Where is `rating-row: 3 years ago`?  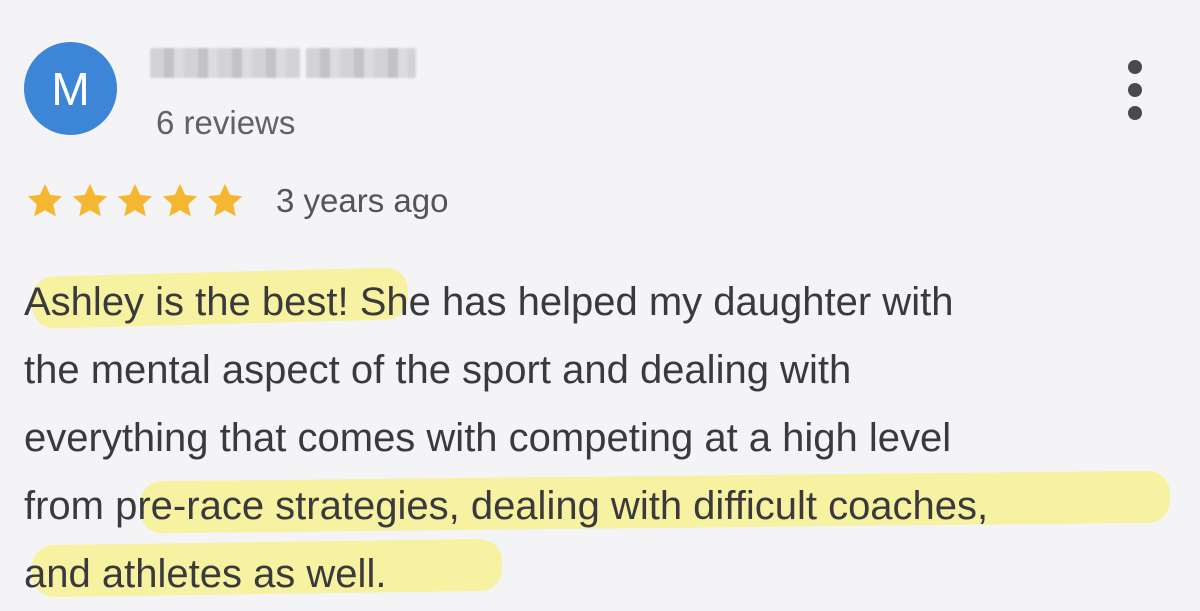 rating-row: 3 years ago is located at coordinates (236, 201).